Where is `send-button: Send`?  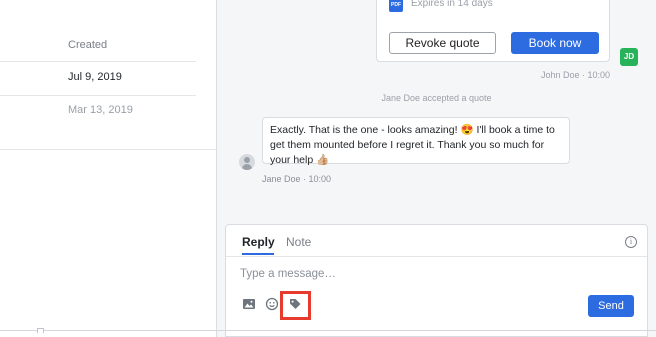
send-button: Send is located at coordinates (611, 306).